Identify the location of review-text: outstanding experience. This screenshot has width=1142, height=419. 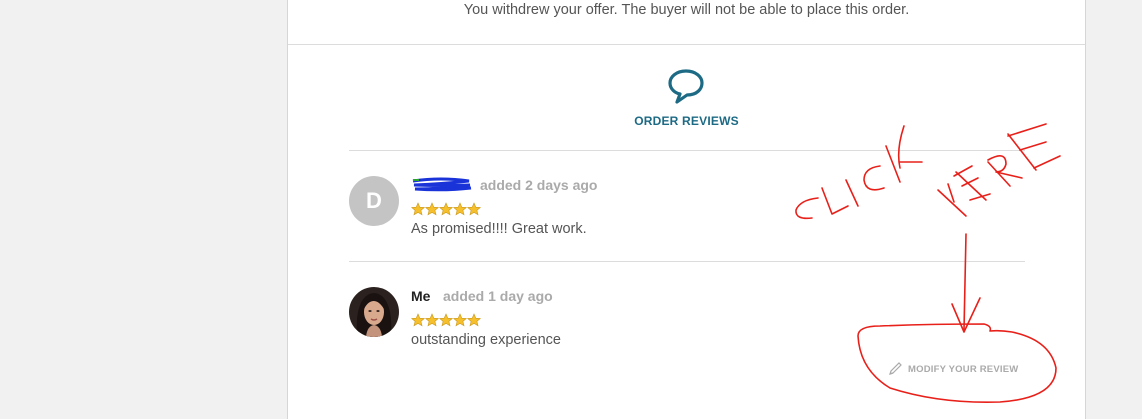
(486, 340).